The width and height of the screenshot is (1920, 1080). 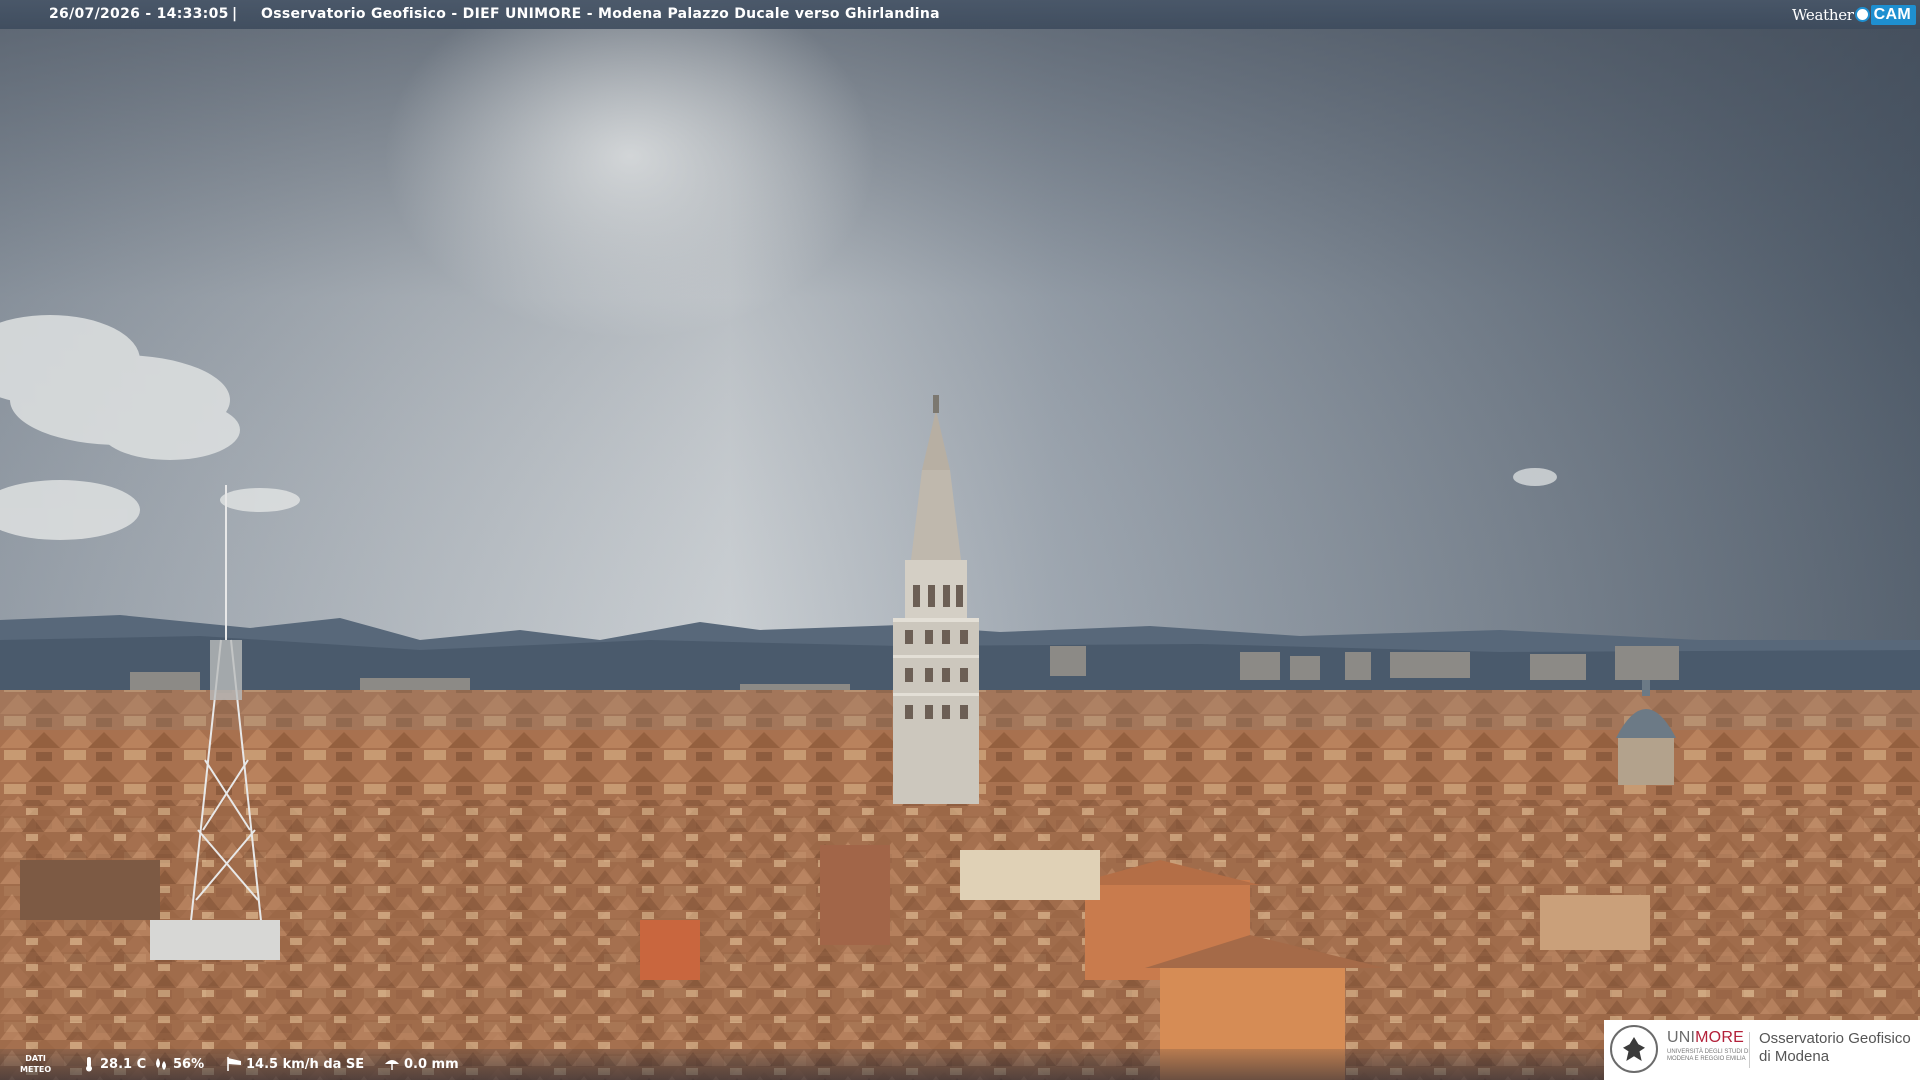 What do you see at coordinates (1681, 1037) in the screenshot?
I see `uni-prefix: UNI` at bounding box center [1681, 1037].